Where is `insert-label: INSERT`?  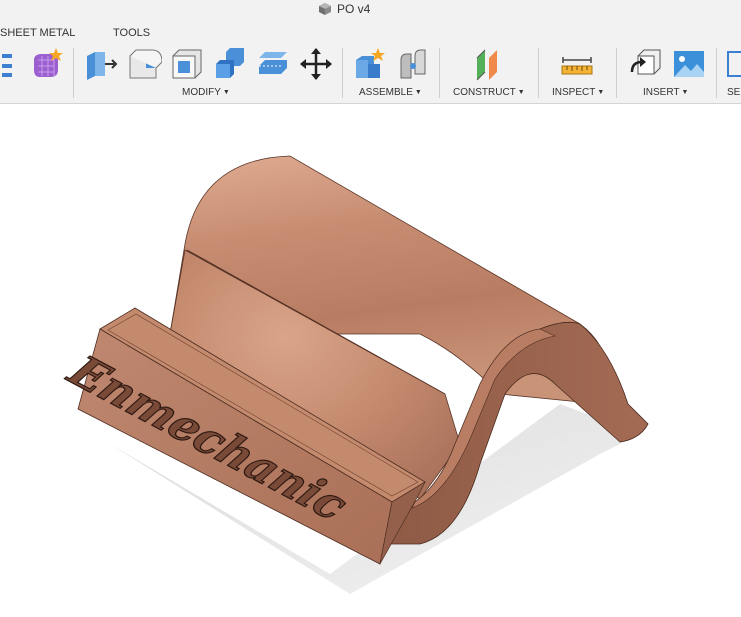
insert-label: INSERT is located at coordinates (661, 92).